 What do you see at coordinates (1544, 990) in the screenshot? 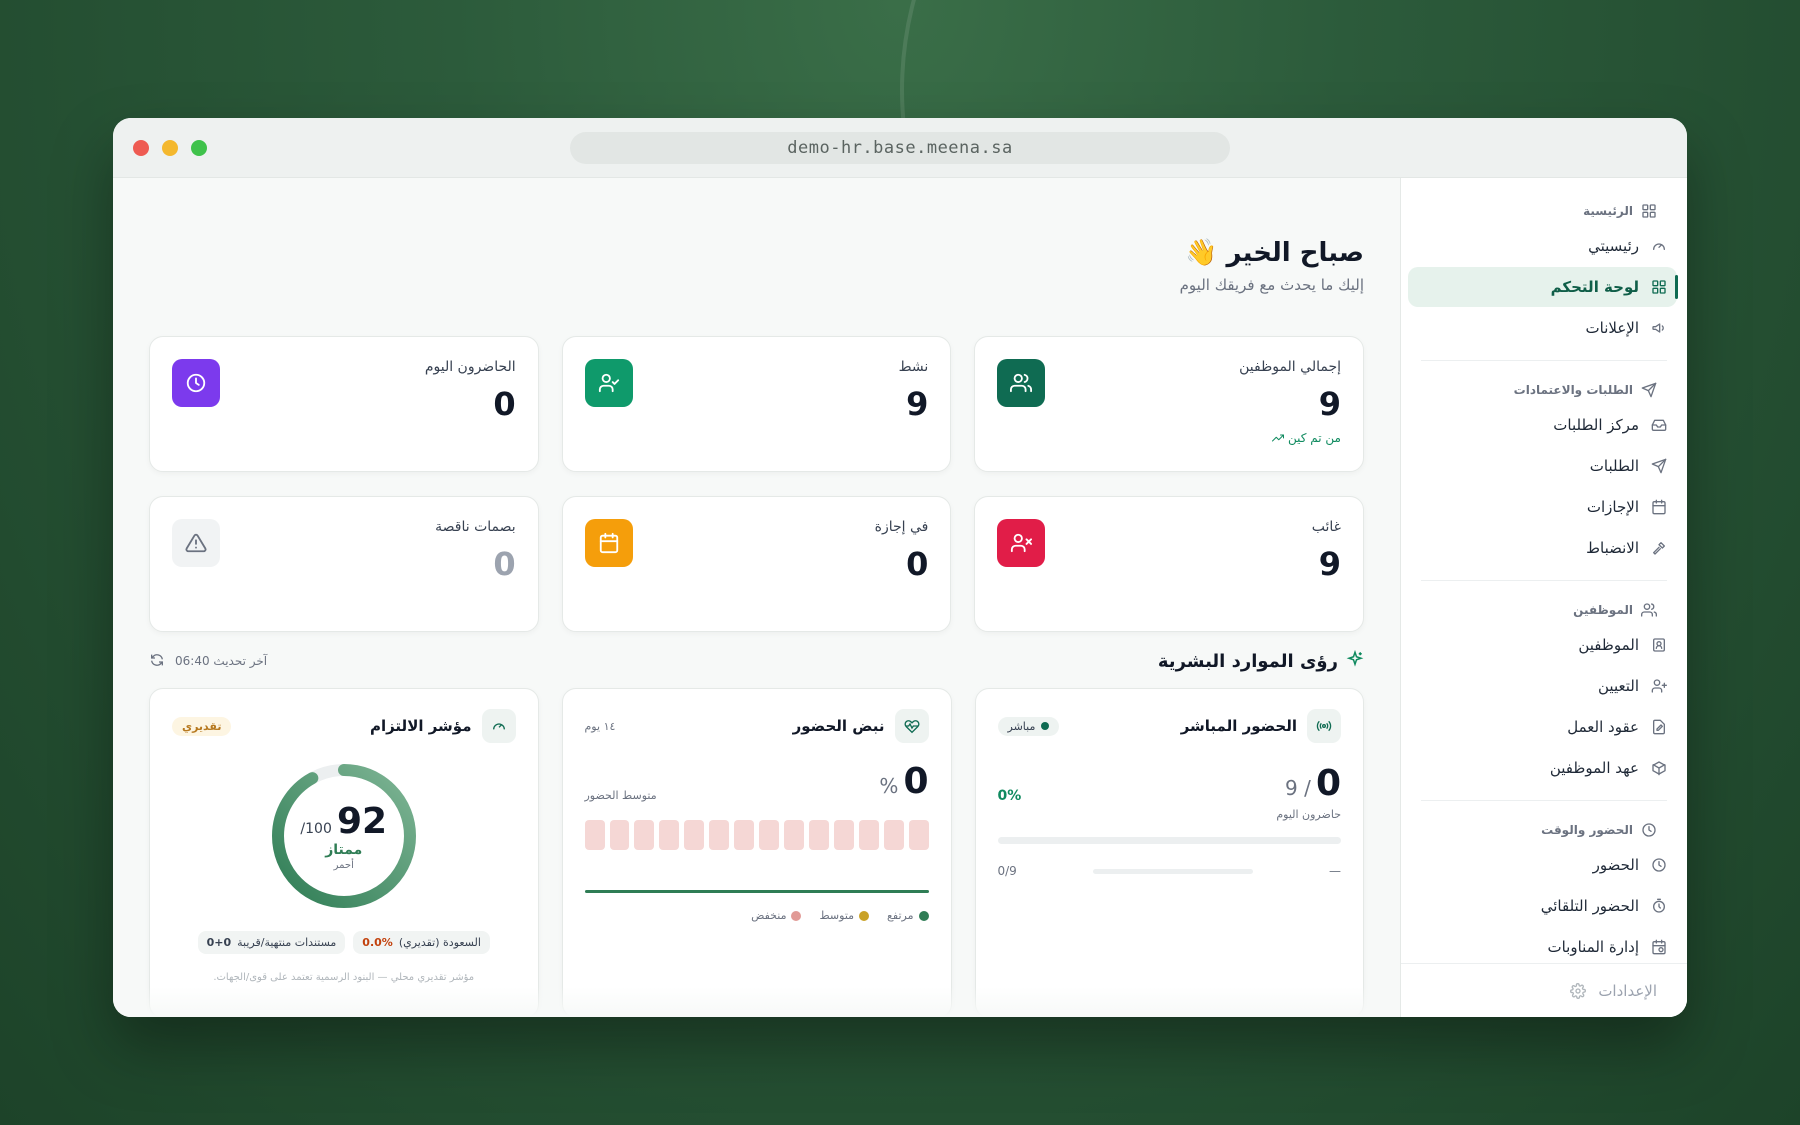
I see `sidebar-item-settings: الإعدادات` at bounding box center [1544, 990].